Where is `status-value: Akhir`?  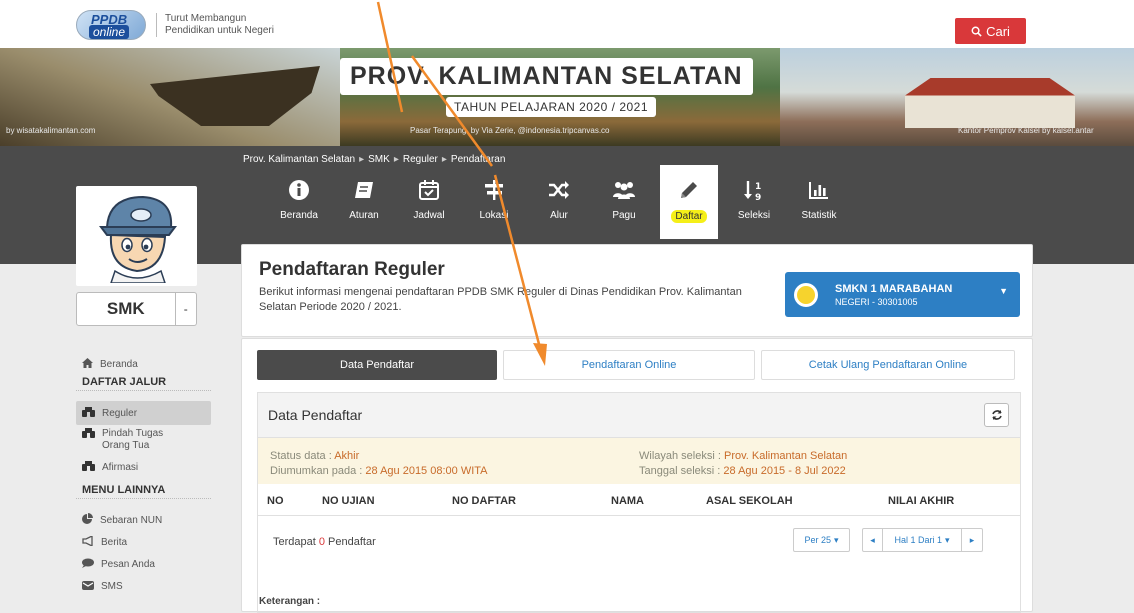 status-value: Akhir is located at coordinates (347, 456).